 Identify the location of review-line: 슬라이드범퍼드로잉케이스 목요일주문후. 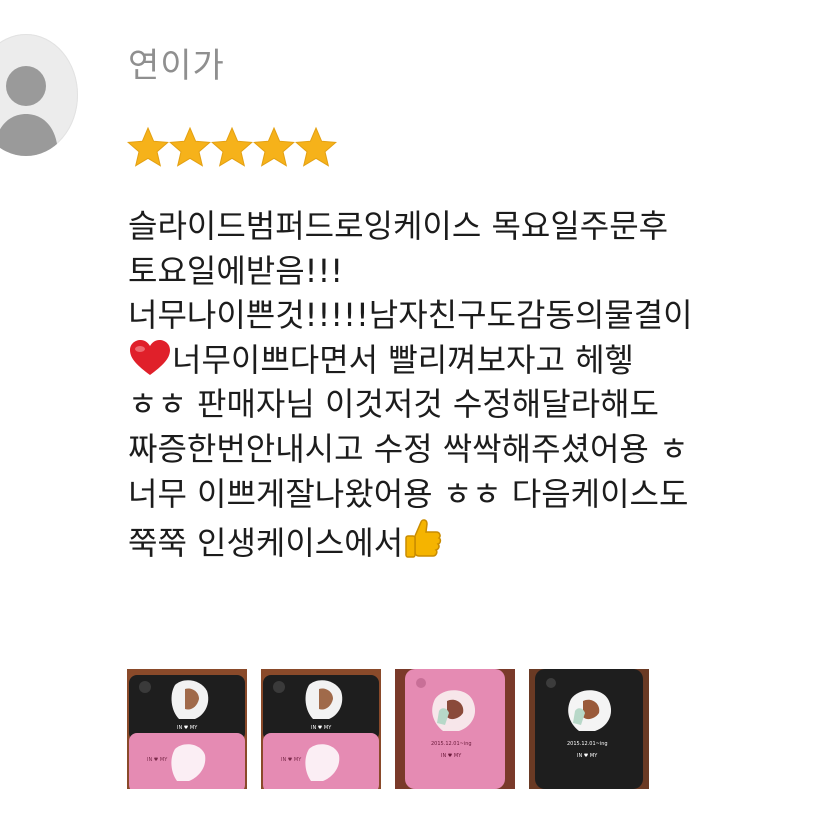
(398, 226).